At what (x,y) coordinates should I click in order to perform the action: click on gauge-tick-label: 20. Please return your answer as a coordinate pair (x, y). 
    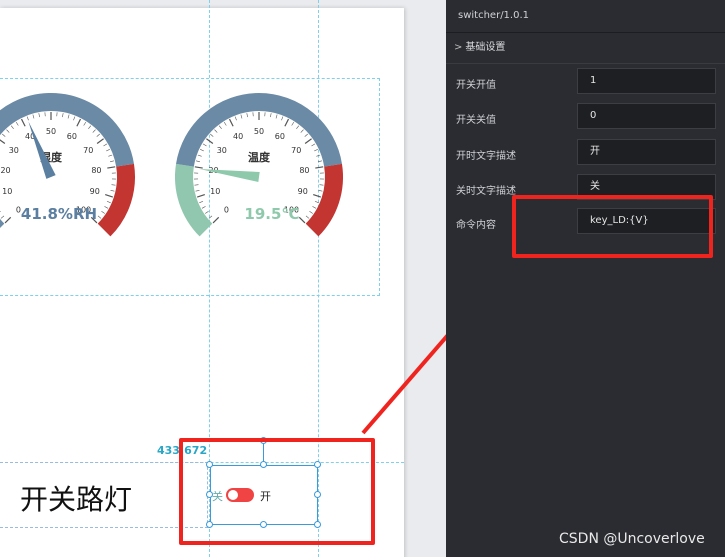
    Looking at the image, I should click on (5, 170).